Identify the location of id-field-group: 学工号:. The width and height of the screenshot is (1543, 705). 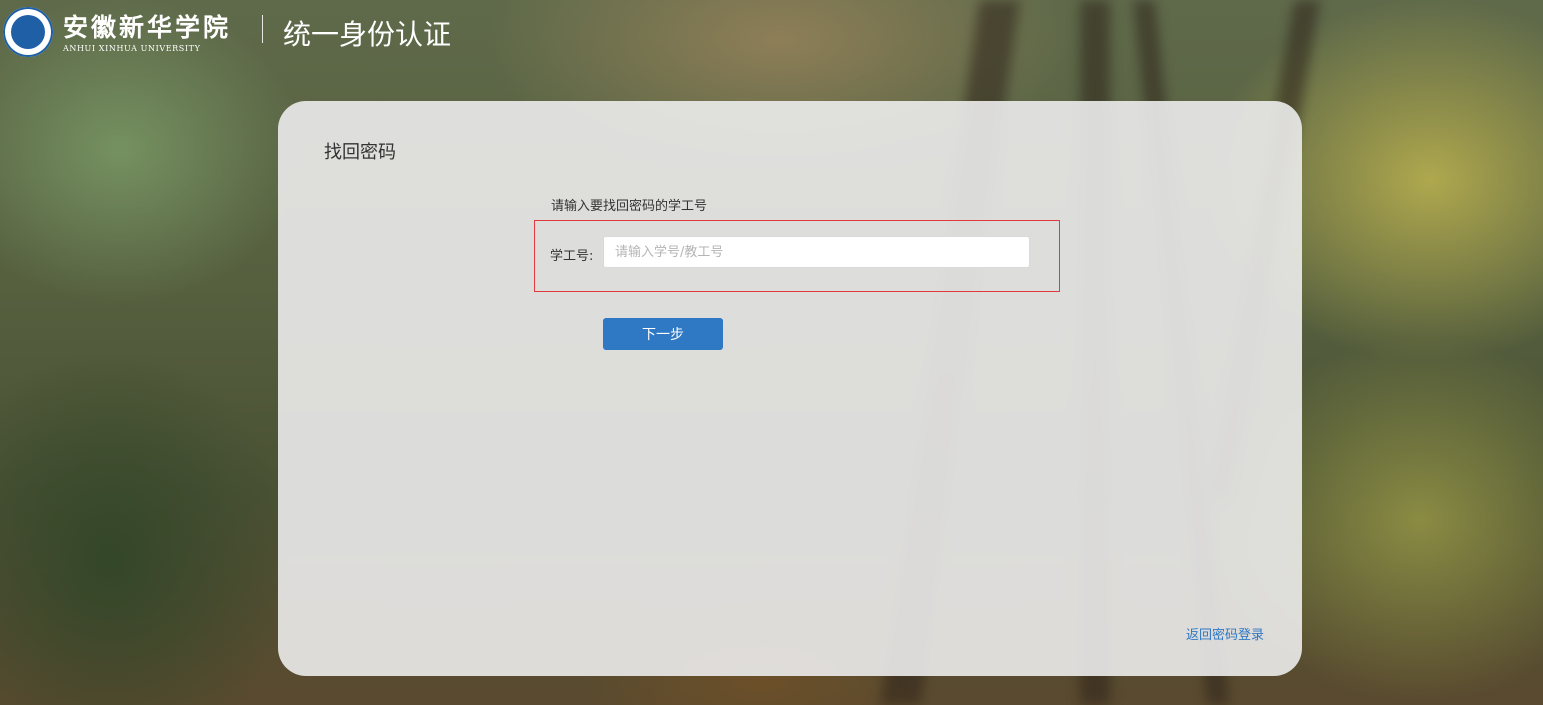
(797, 256).